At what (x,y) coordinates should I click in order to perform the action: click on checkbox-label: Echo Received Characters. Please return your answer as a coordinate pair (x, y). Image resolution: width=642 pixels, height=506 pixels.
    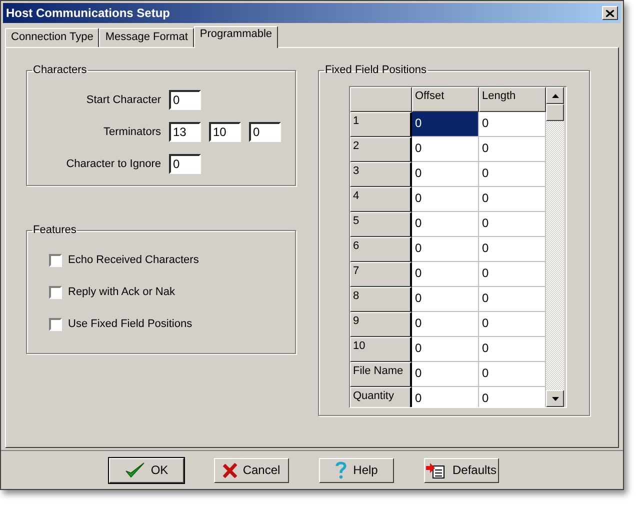
    Looking at the image, I should click on (133, 260).